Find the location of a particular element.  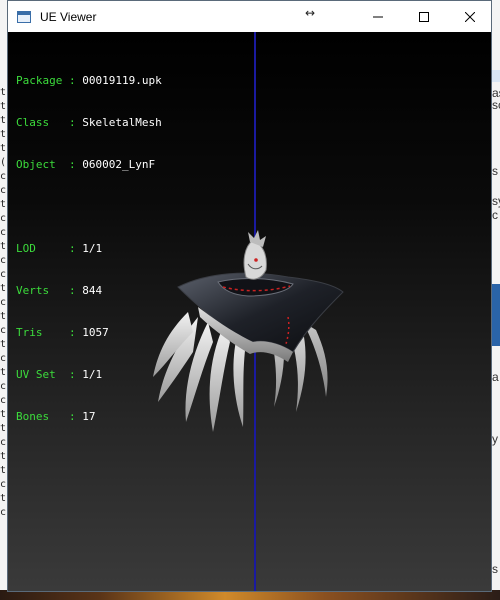

head-ornament is located at coordinates (255, 255).